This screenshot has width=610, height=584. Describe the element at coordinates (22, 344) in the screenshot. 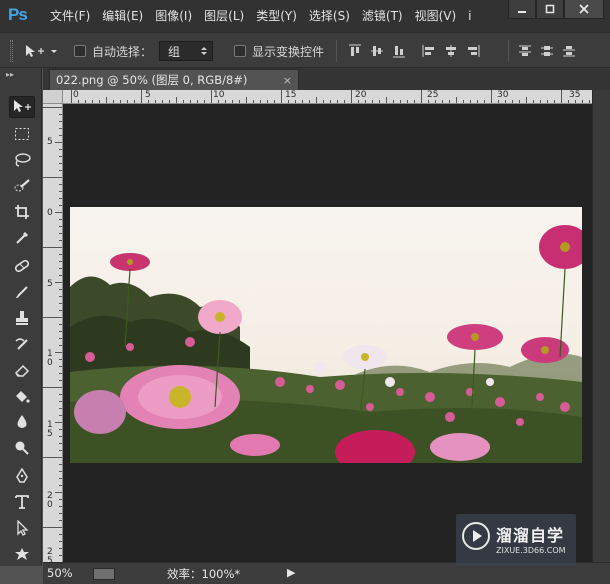

I see `history-brush-tool-icon` at that location.